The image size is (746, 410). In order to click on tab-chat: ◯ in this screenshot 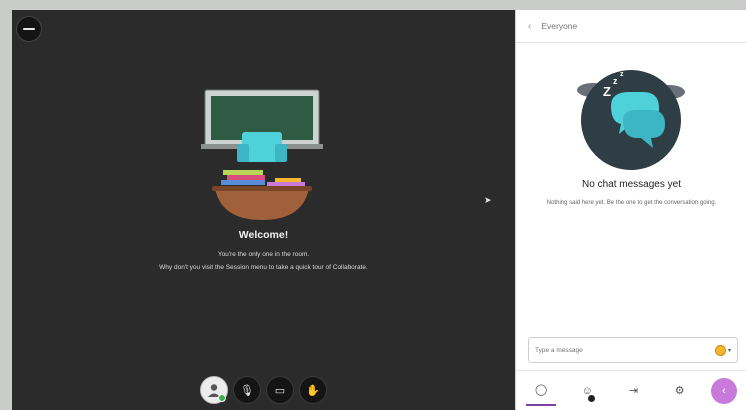, I will do `click(541, 391)`.